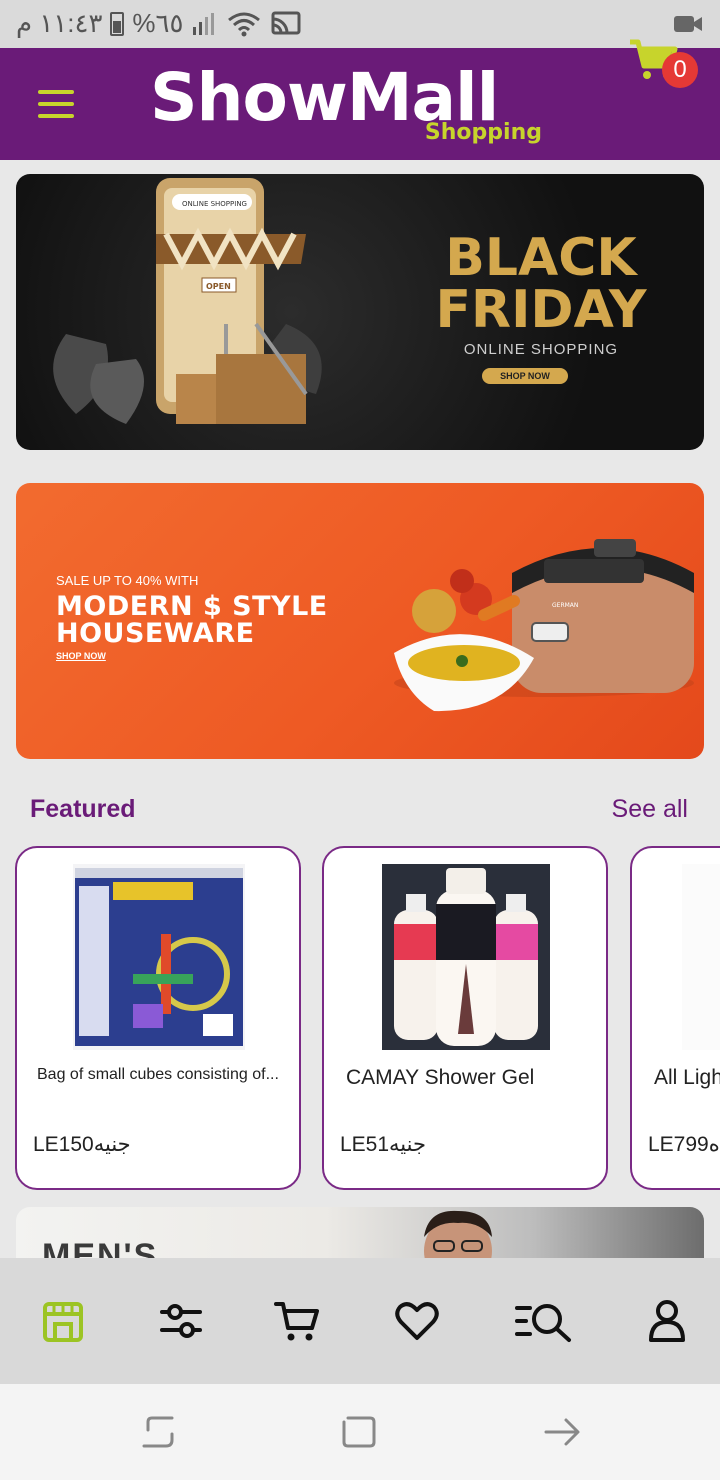 The image size is (720, 1480). I want to click on pressure-cooker-illustration: GERMAN, so click(544, 625).